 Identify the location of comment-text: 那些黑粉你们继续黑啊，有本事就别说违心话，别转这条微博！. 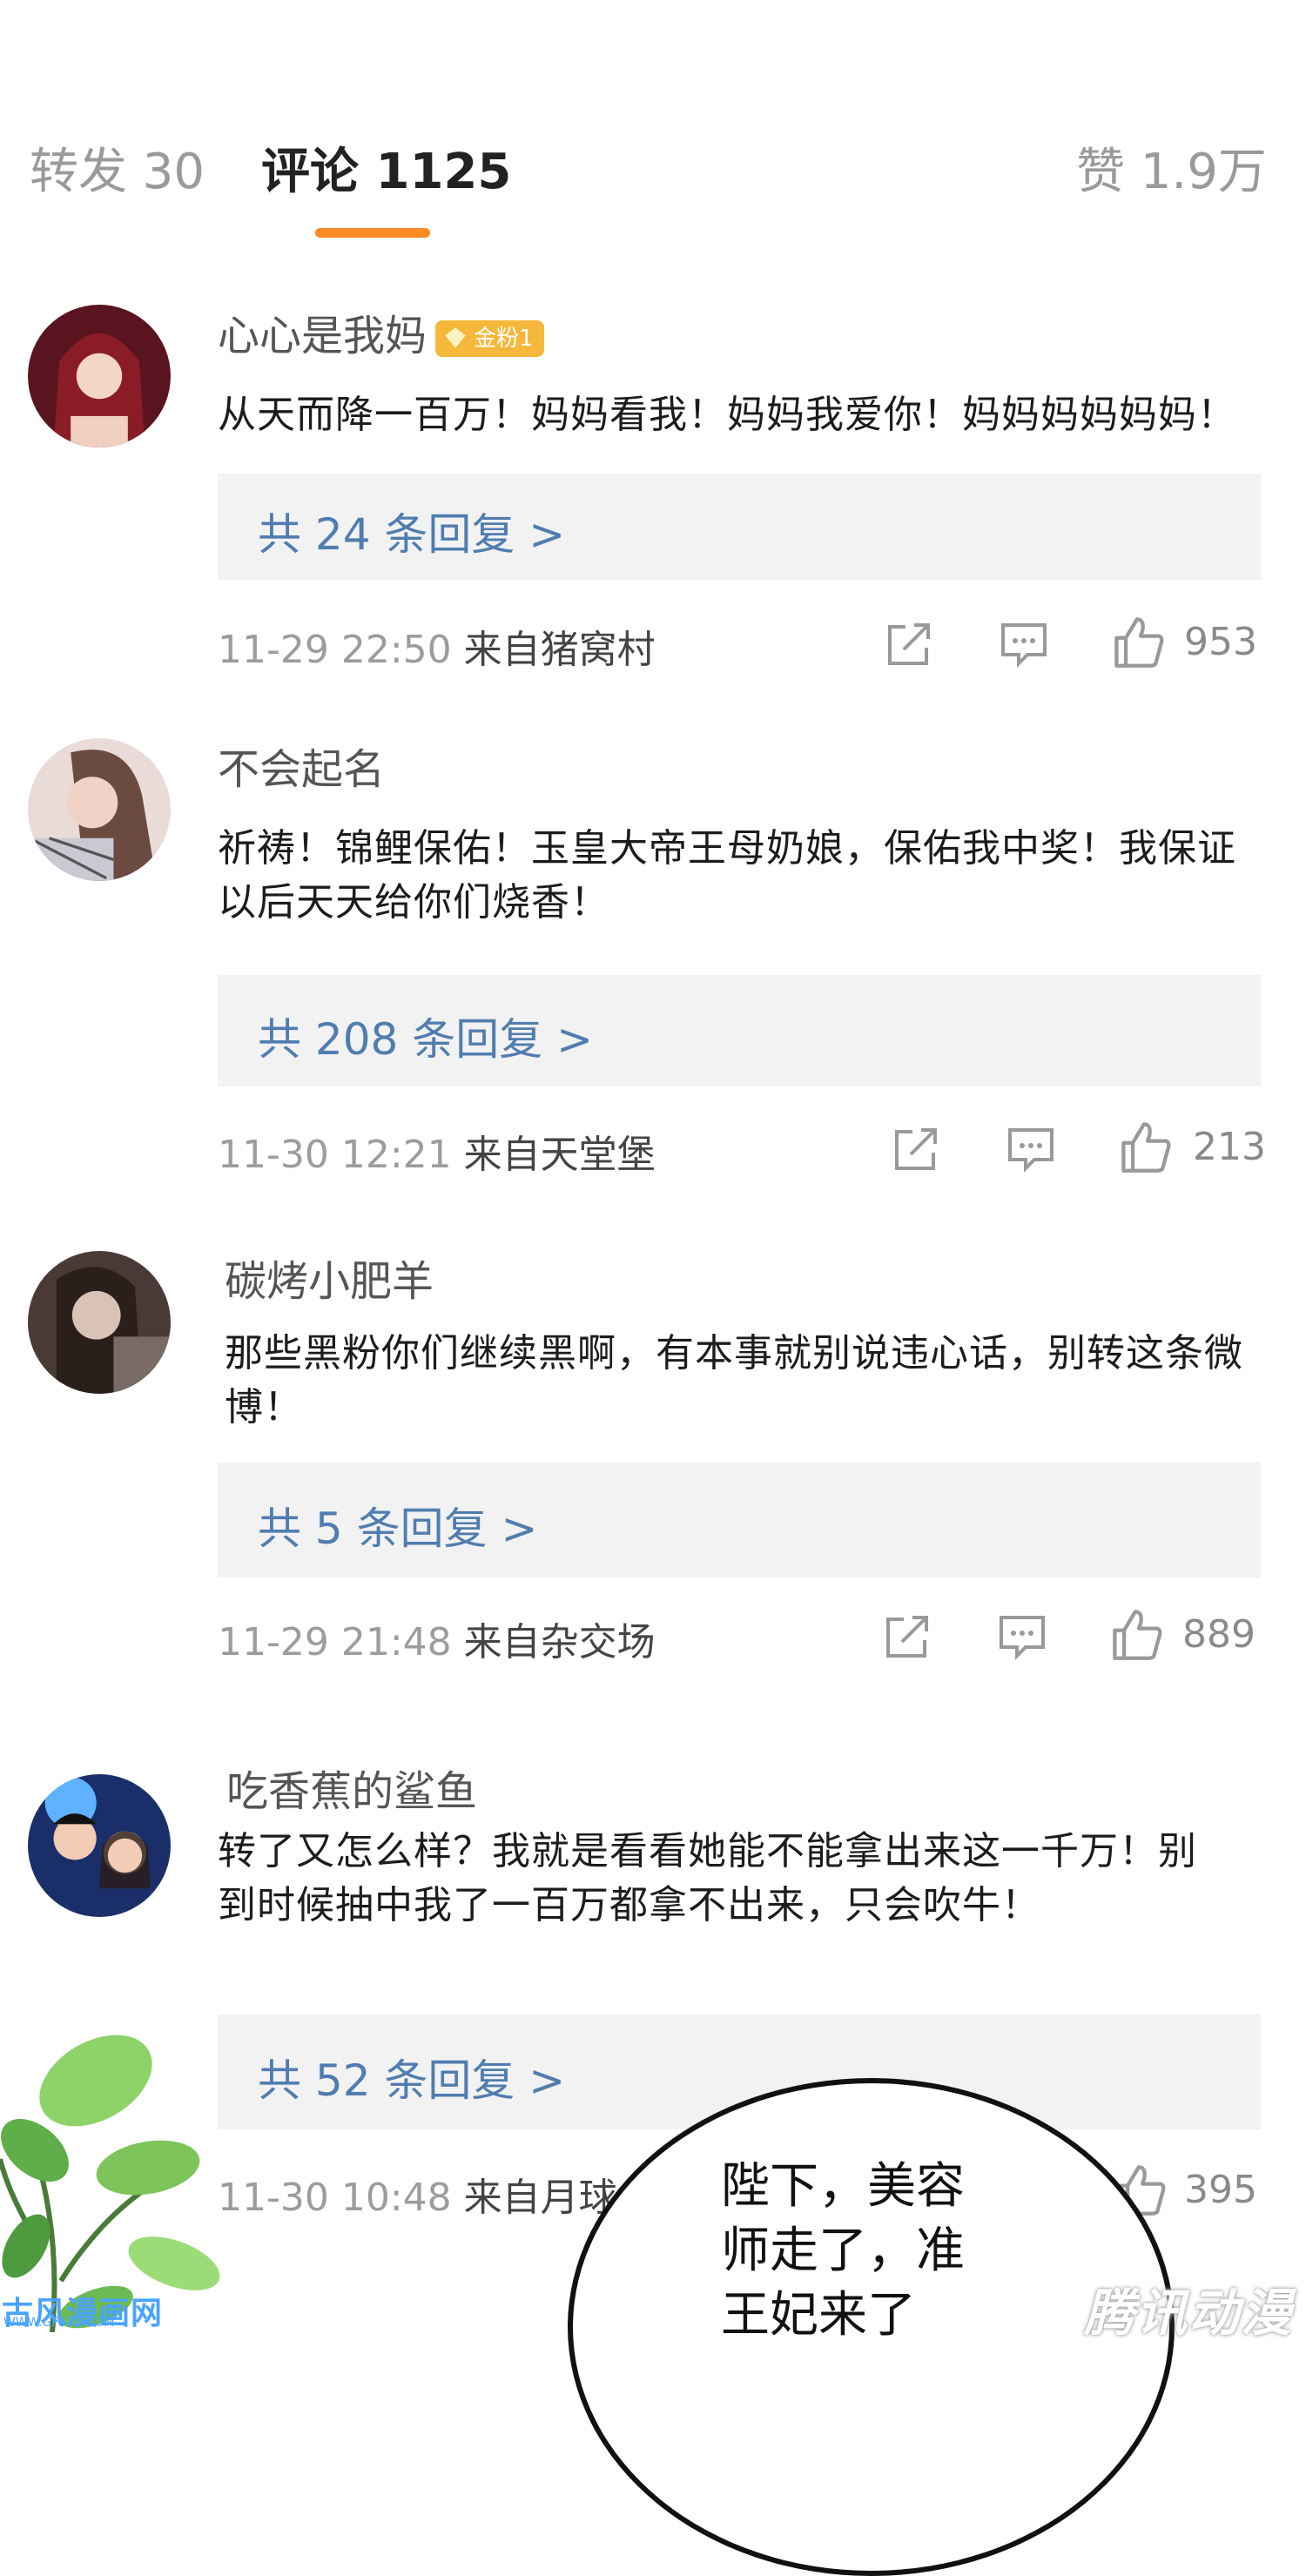
(734, 1380).